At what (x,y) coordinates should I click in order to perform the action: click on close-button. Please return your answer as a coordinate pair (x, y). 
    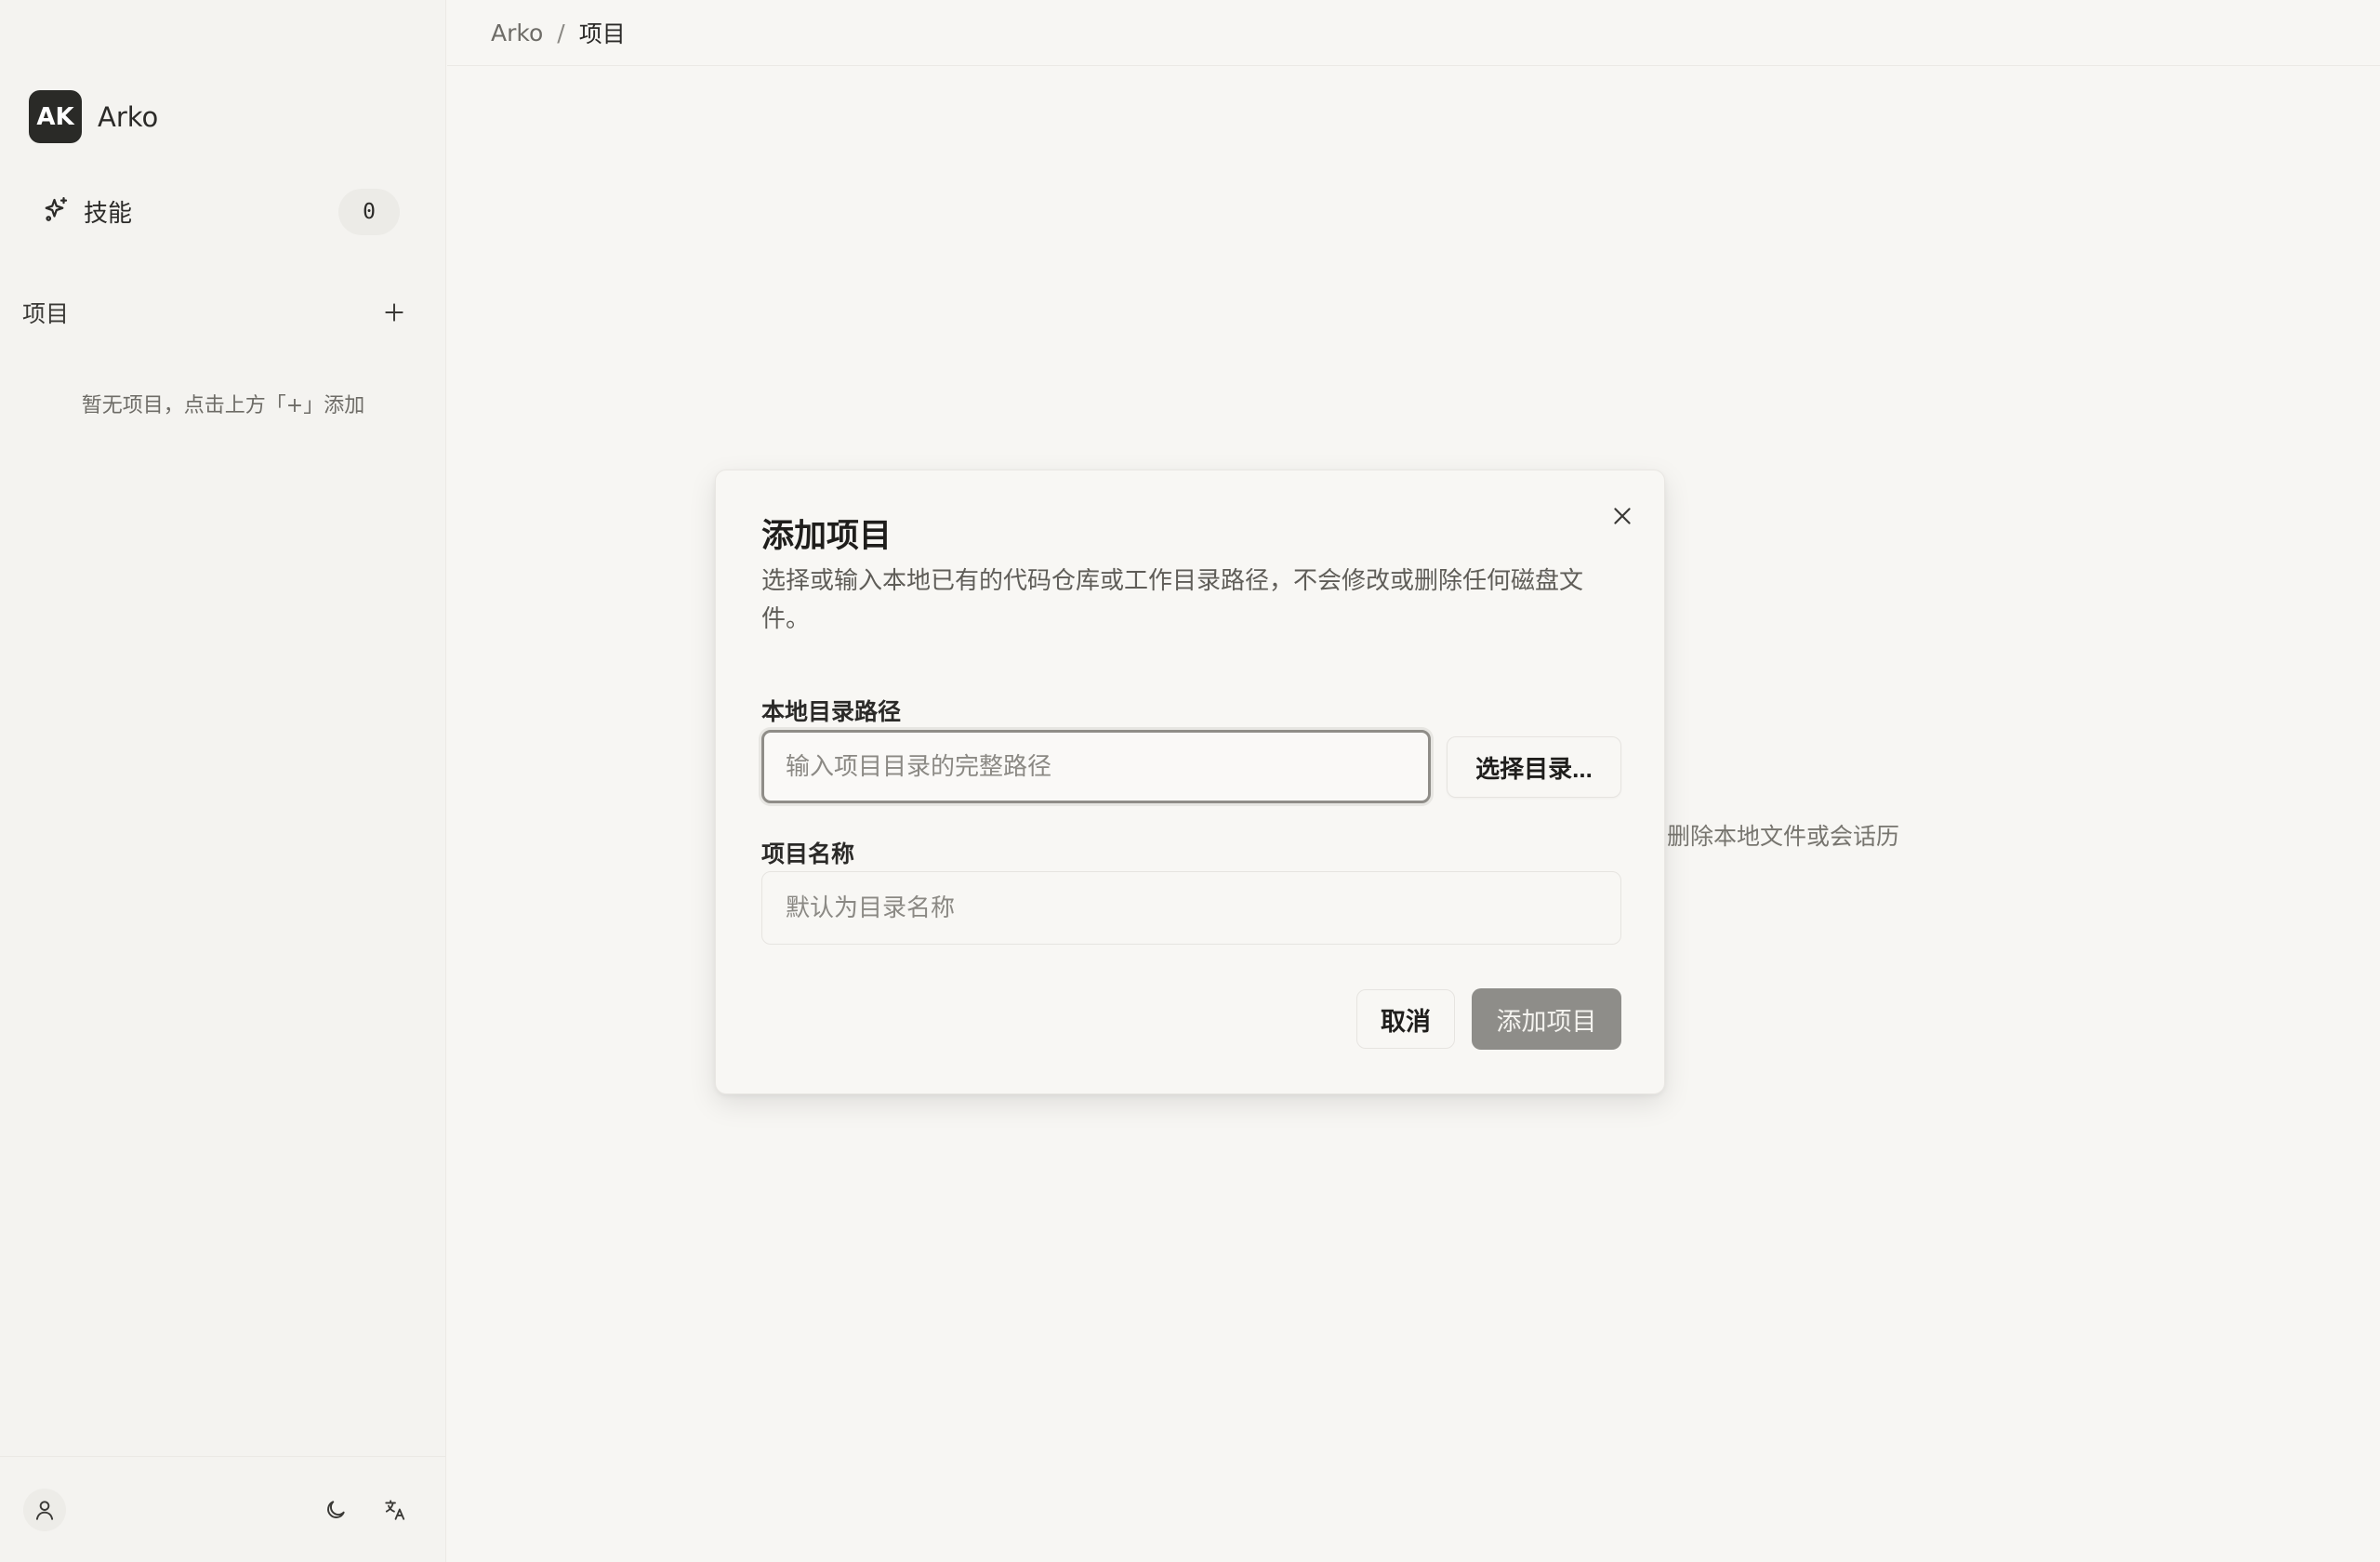
    Looking at the image, I should click on (1622, 516).